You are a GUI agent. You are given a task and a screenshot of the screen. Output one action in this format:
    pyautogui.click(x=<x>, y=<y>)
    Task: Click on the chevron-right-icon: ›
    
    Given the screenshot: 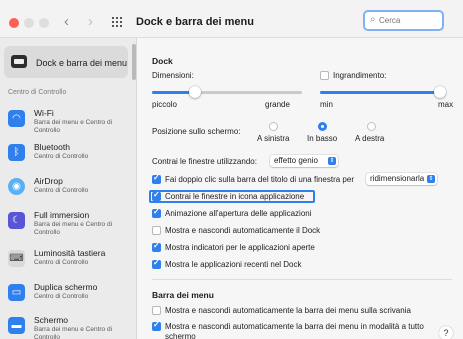 What is the action you would take?
    pyautogui.click(x=90, y=22)
    